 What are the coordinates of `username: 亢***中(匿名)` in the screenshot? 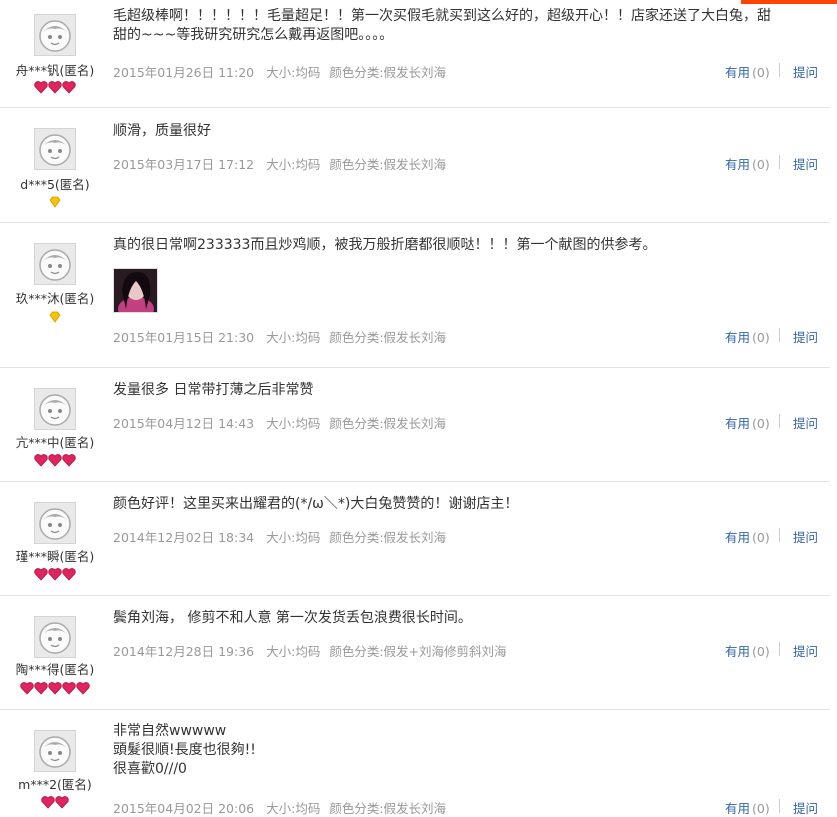 It's located at (55, 441).